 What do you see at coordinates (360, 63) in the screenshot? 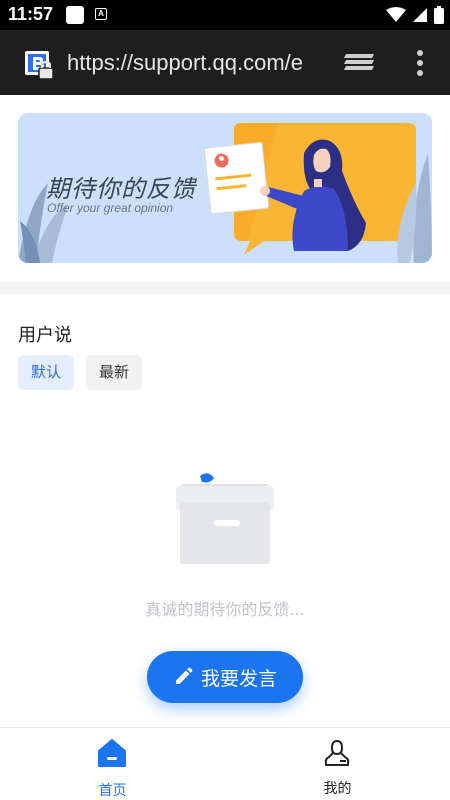
I see `tabs-icon` at bounding box center [360, 63].